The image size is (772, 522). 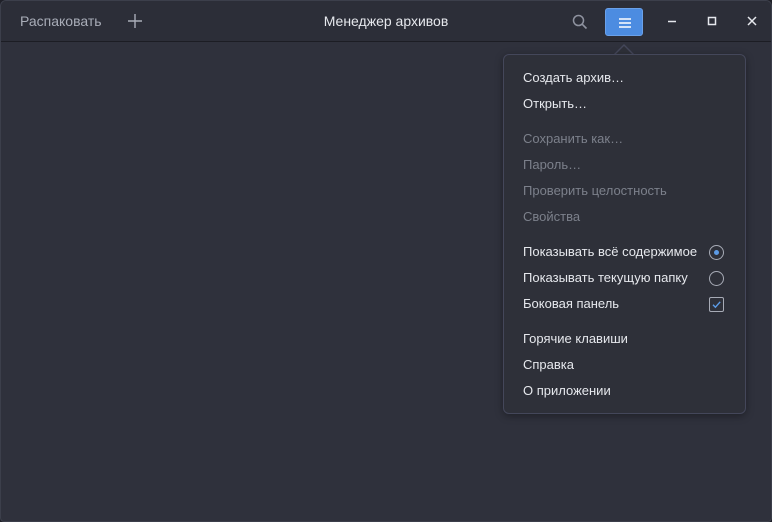 I want to click on menu-item-label: Справка, so click(x=548, y=364).